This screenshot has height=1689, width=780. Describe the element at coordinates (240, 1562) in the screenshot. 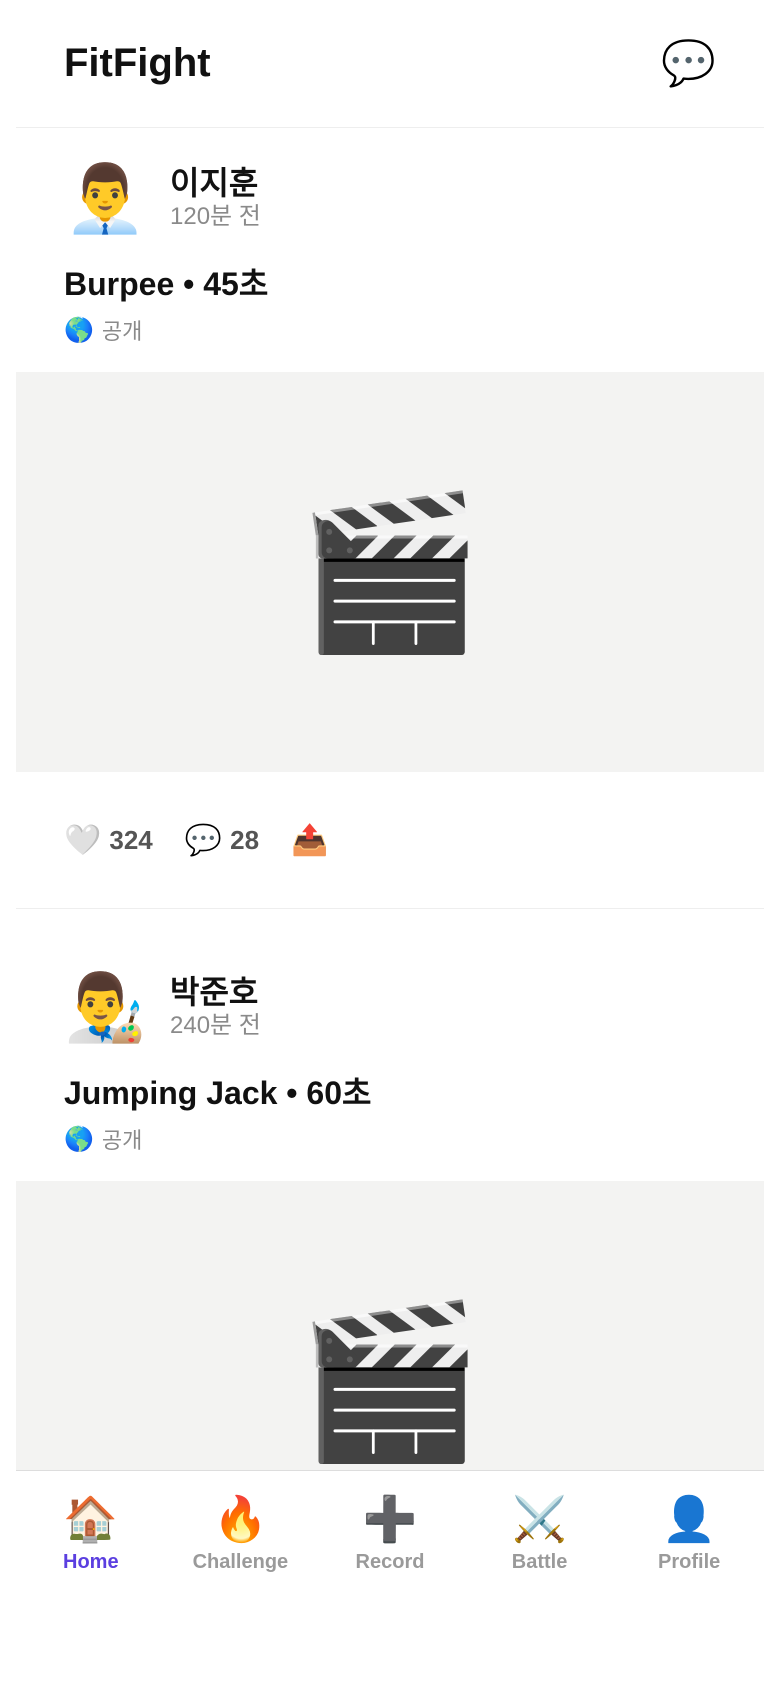

I see `tab-label: Challenge` at that location.